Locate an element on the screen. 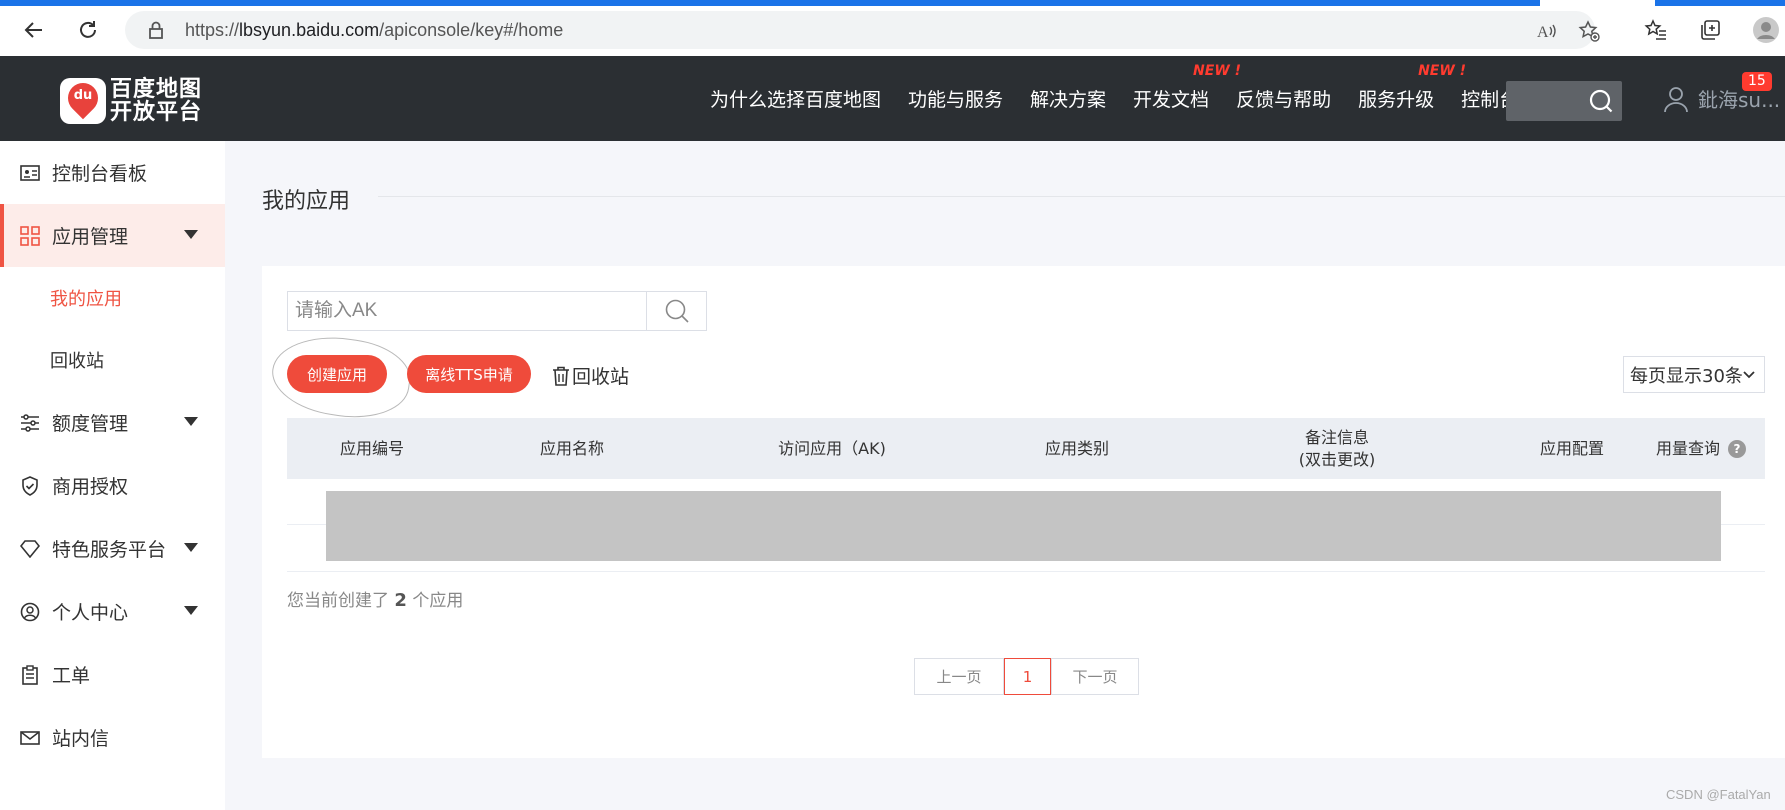 The image size is (1785, 810). count-value: 2 is located at coordinates (400, 600).